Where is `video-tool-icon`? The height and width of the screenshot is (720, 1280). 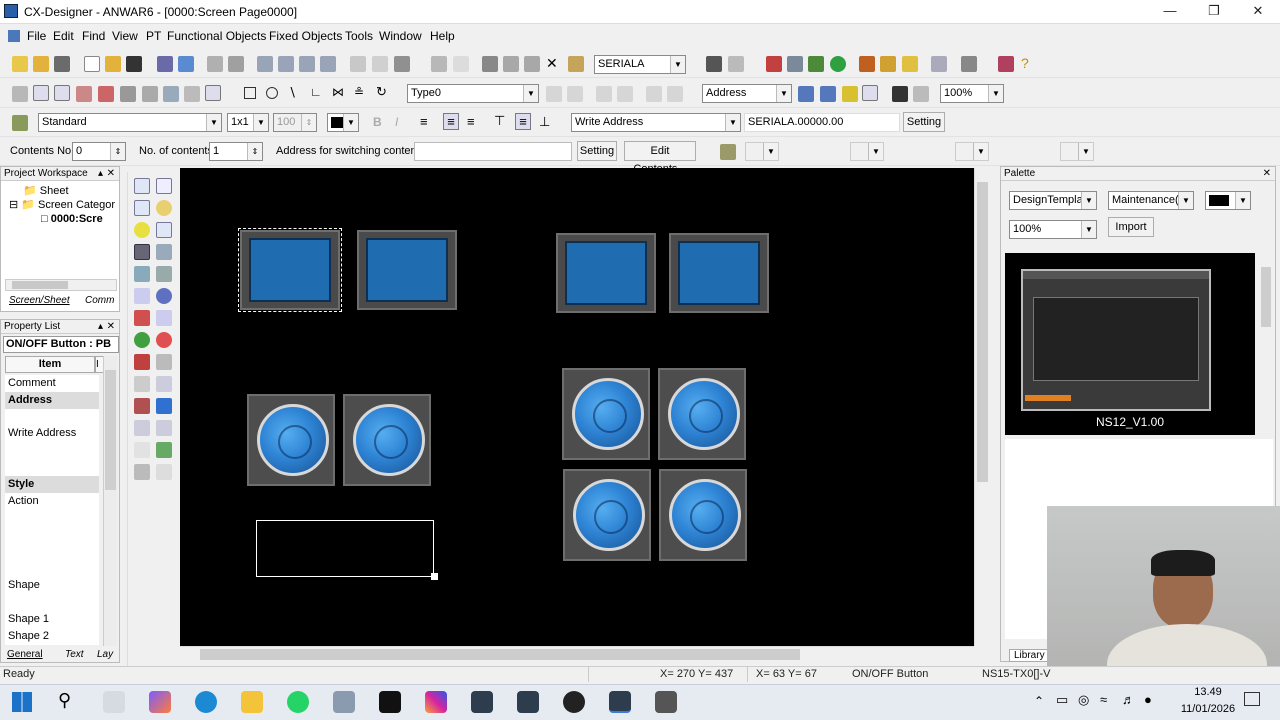 video-tool-icon is located at coordinates (164, 406).